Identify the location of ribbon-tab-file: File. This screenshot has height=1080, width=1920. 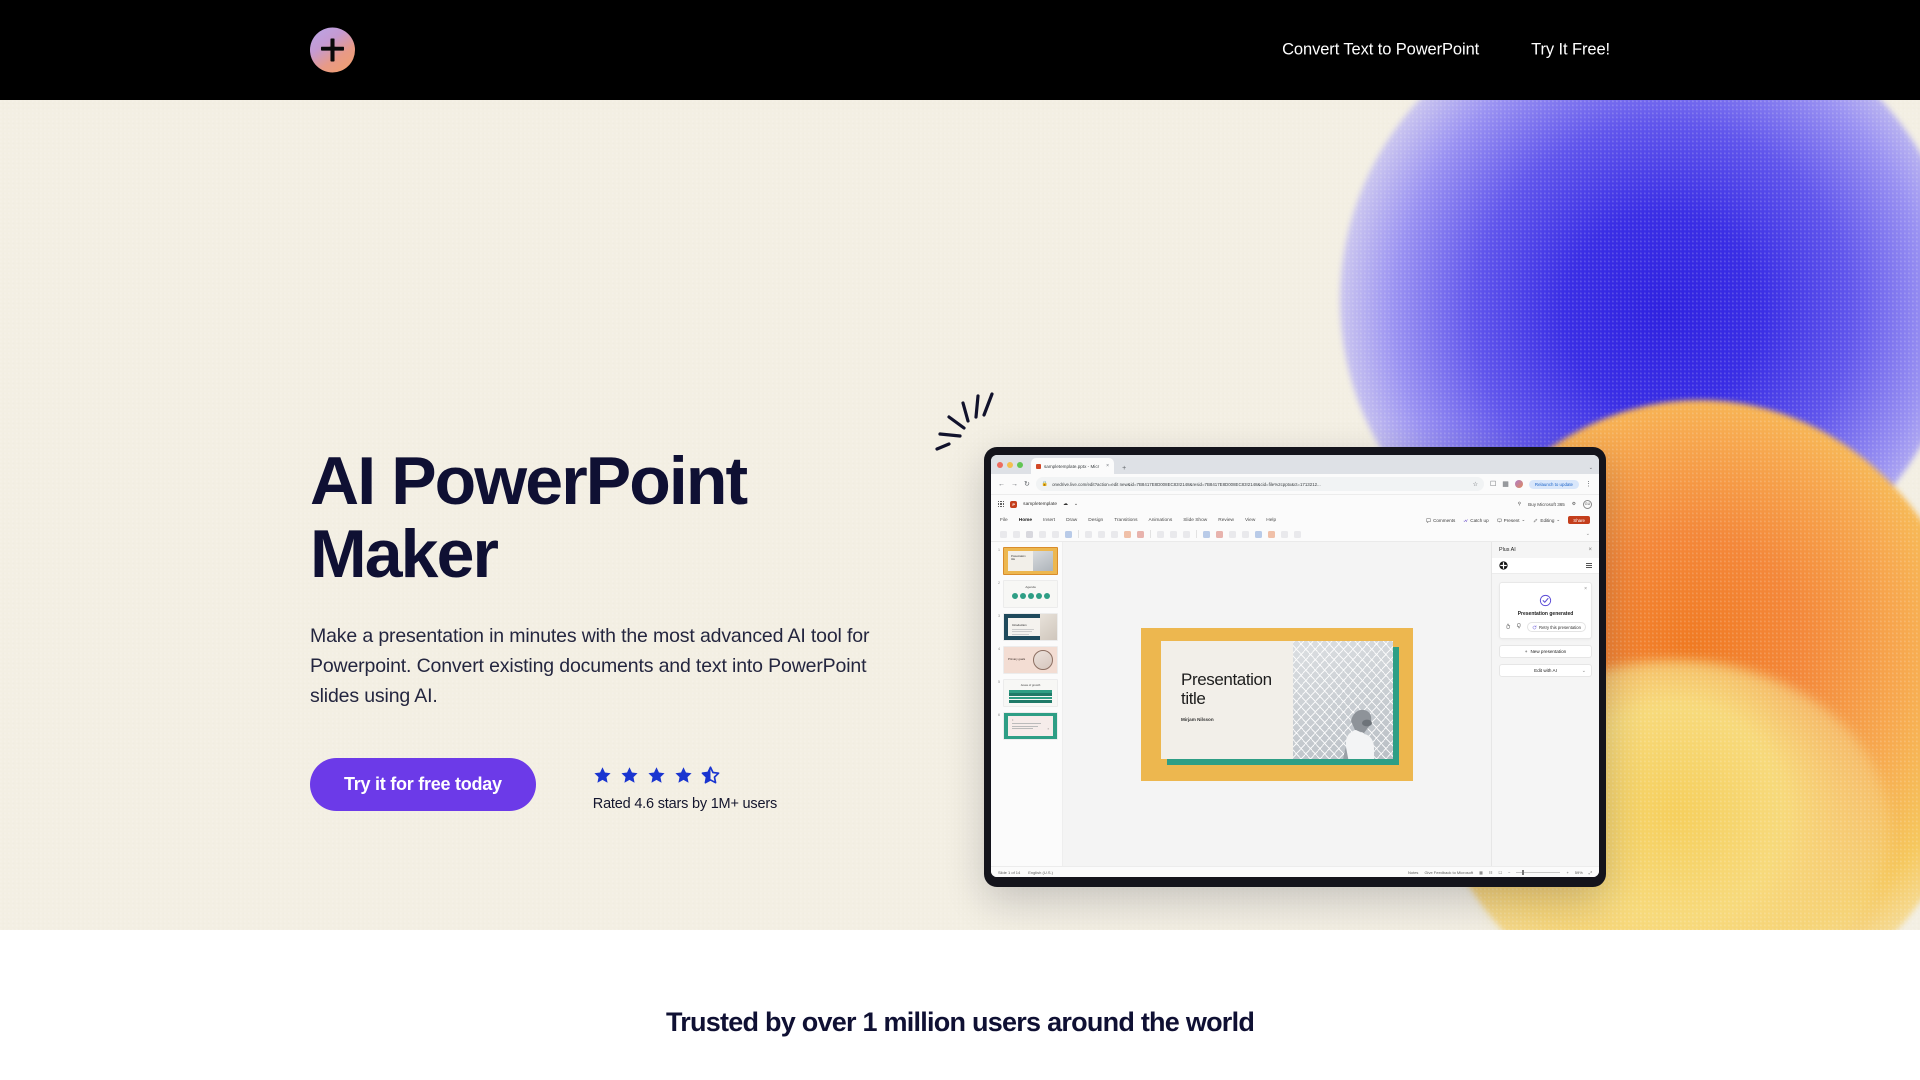
(1004, 520).